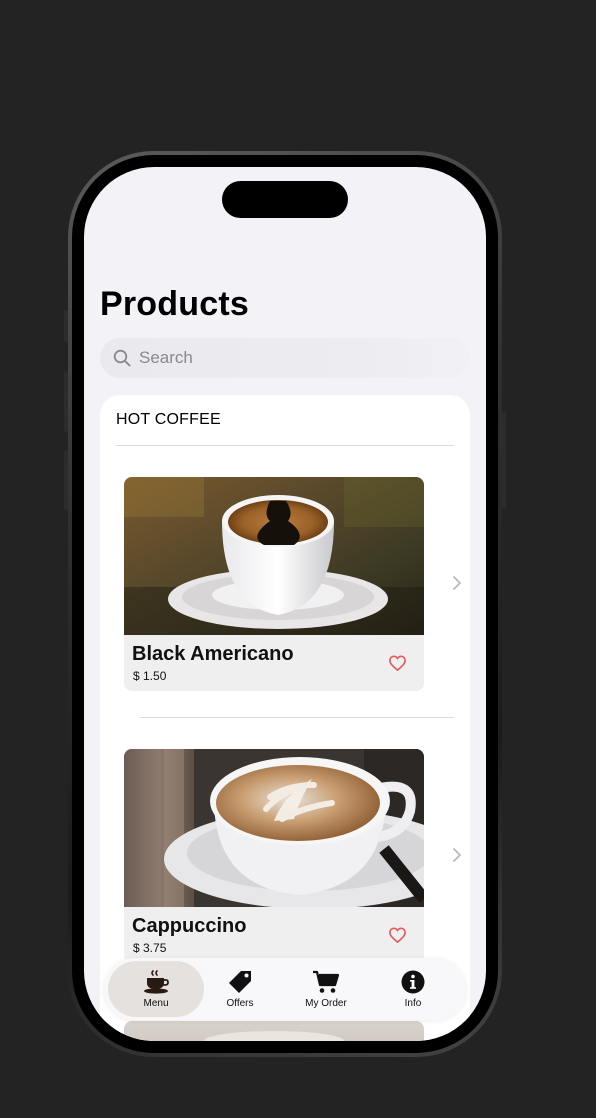 The width and height of the screenshot is (596, 1118). I want to click on product-name: Black Americano, so click(213, 654).